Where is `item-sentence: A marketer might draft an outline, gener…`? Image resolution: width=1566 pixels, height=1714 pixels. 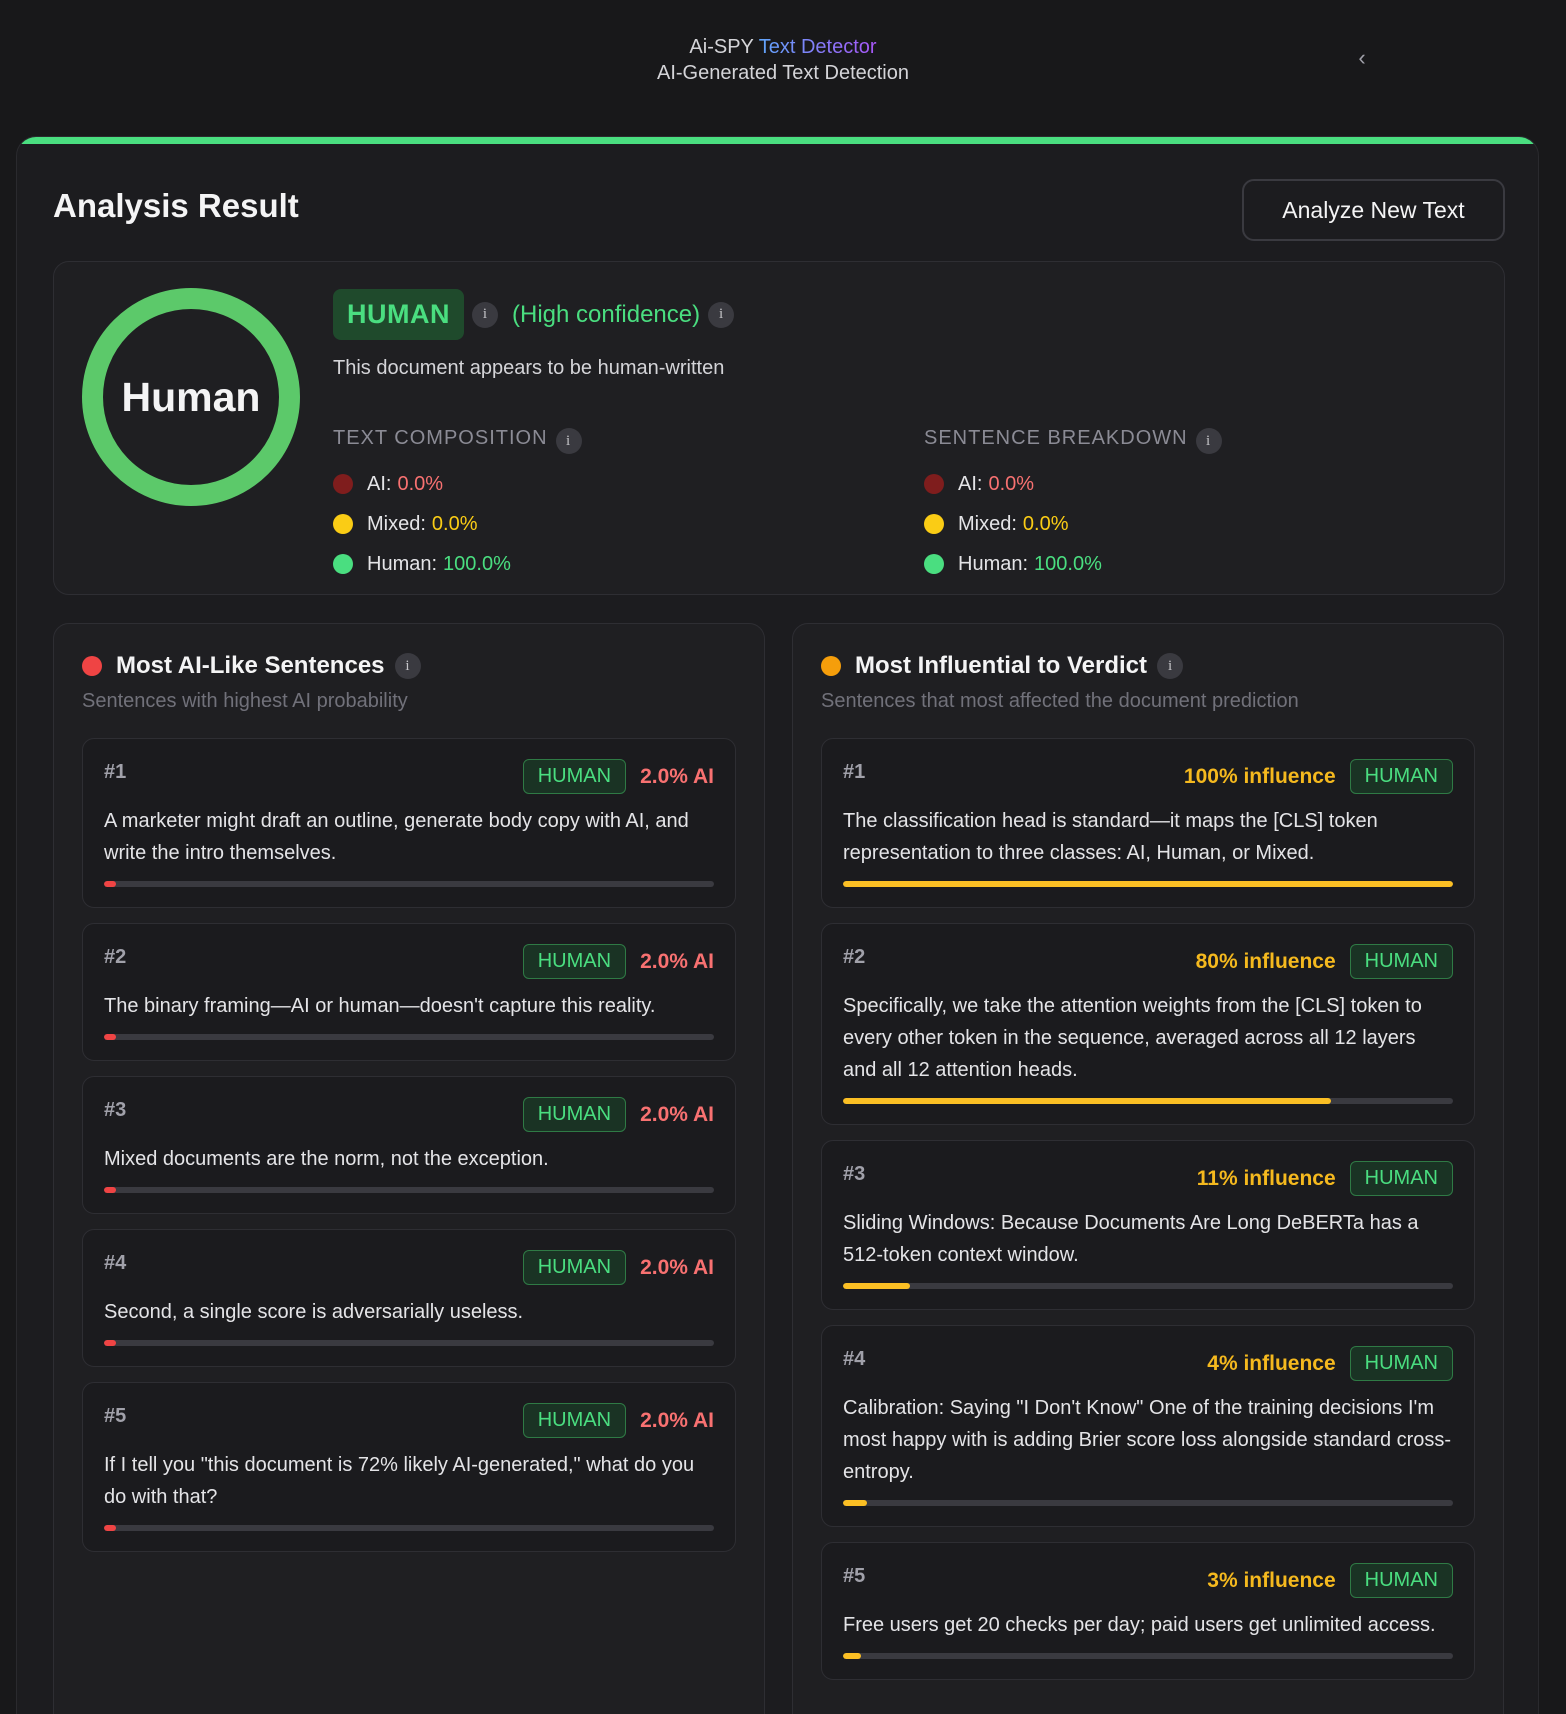
item-sentence: A marketer might draft an outline, gener… is located at coordinates (396, 837).